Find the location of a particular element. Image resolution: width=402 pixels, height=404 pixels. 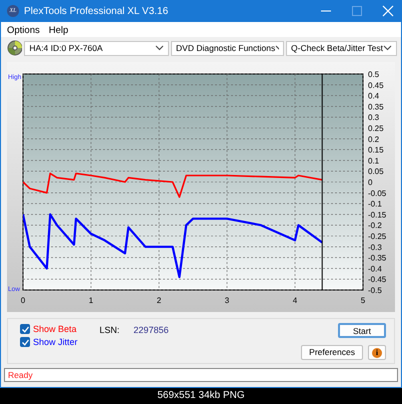

x-tick-label: 5 is located at coordinates (363, 300).